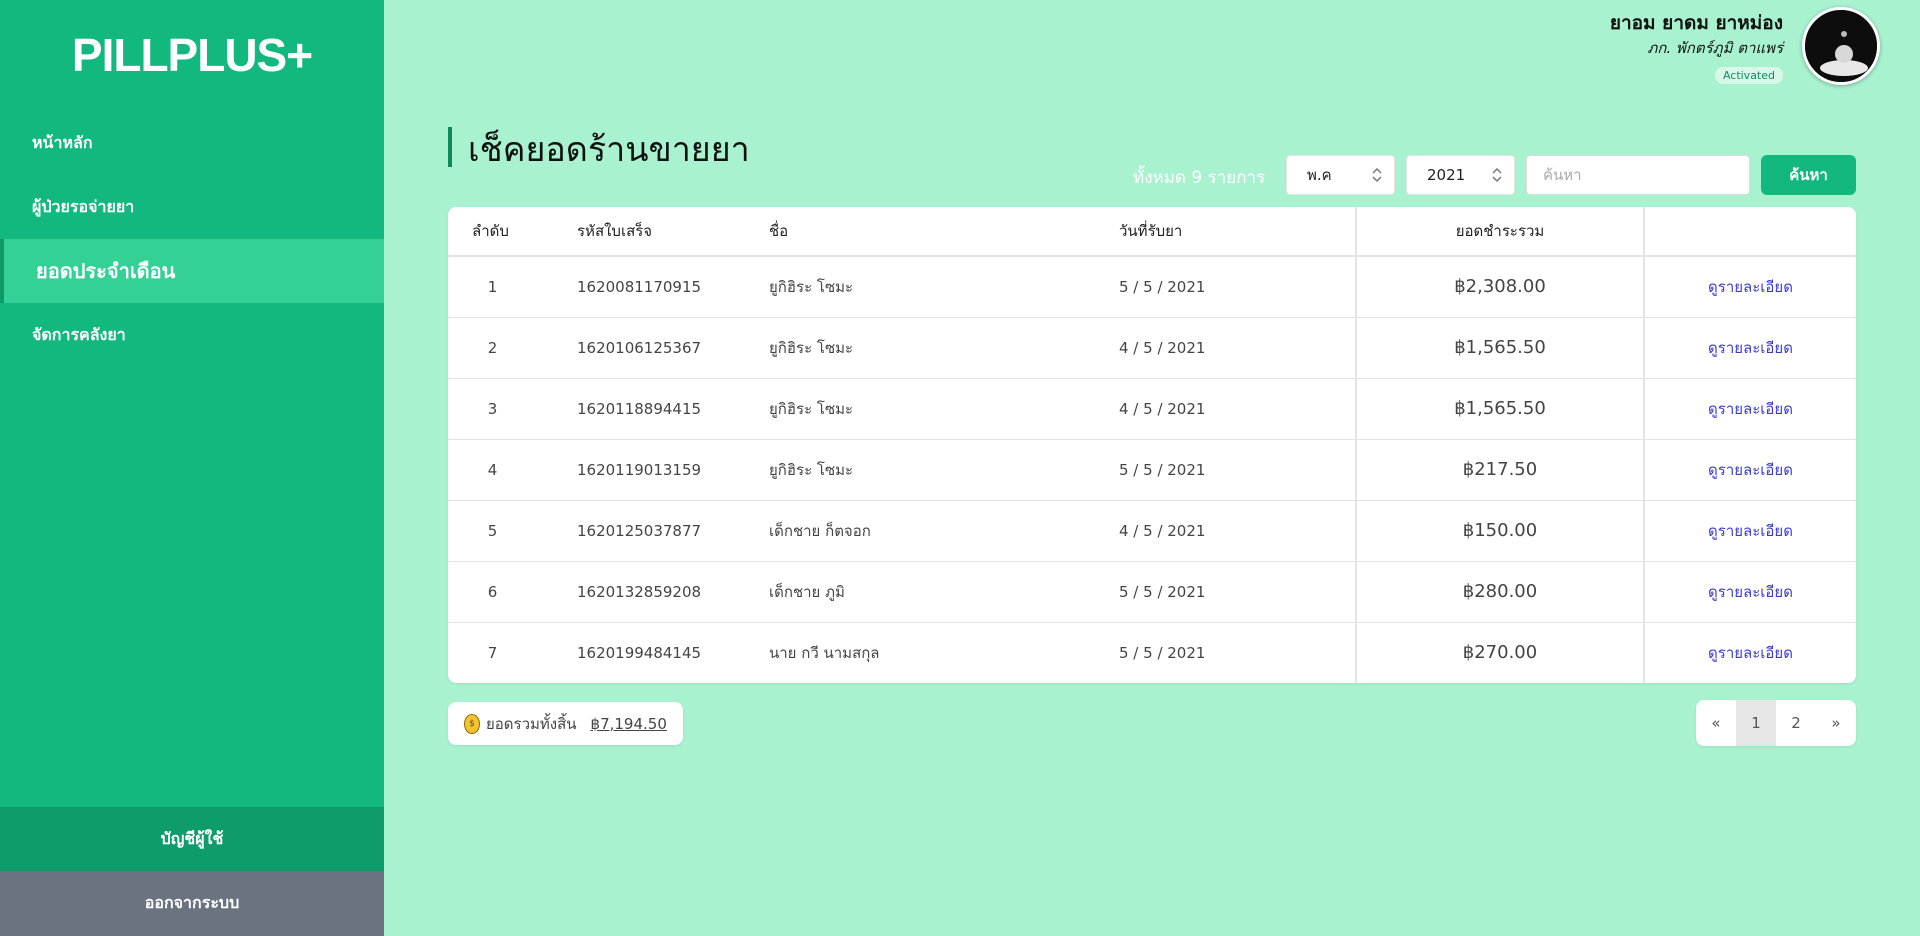  What do you see at coordinates (673, 531) in the screenshot?
I see `cell-receipt-code: 1620125037877` at bounding box center [673, 531].